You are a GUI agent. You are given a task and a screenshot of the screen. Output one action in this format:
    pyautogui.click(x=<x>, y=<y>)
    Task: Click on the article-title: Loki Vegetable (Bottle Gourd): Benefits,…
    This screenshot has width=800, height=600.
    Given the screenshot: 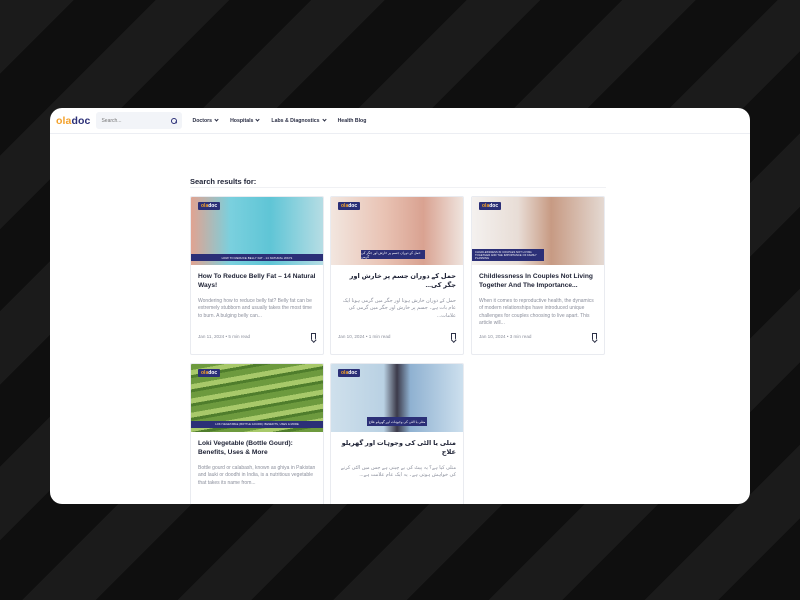 What is the action you would take?
    pyautogui.click(x=257, y=447)
    